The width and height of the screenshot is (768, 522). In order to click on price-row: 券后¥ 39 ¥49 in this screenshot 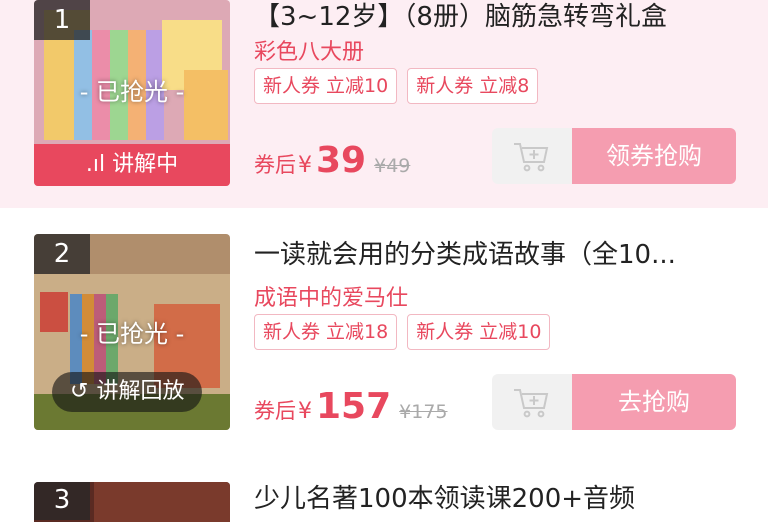, I will do `click(332, 160)`.